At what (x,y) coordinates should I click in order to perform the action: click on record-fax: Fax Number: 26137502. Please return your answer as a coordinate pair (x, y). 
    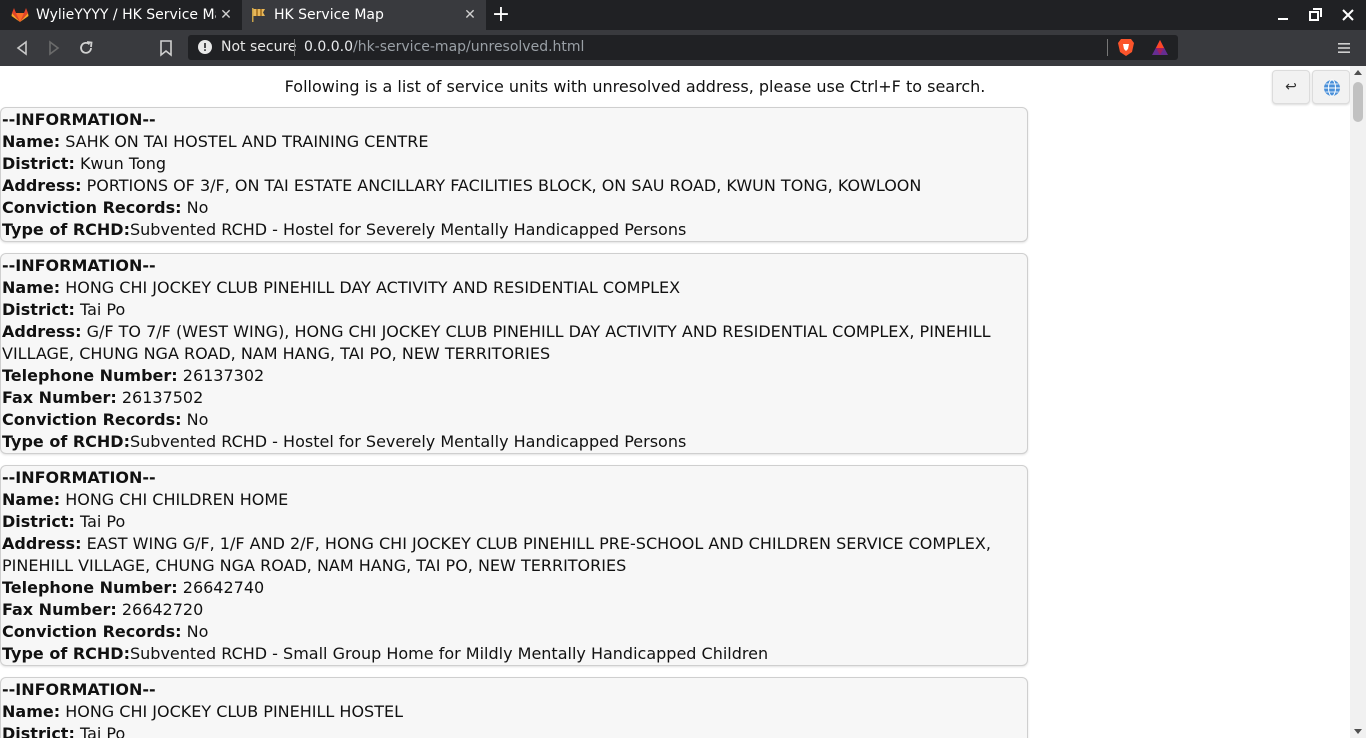
    Looking at the image, I should click on (103, 397).